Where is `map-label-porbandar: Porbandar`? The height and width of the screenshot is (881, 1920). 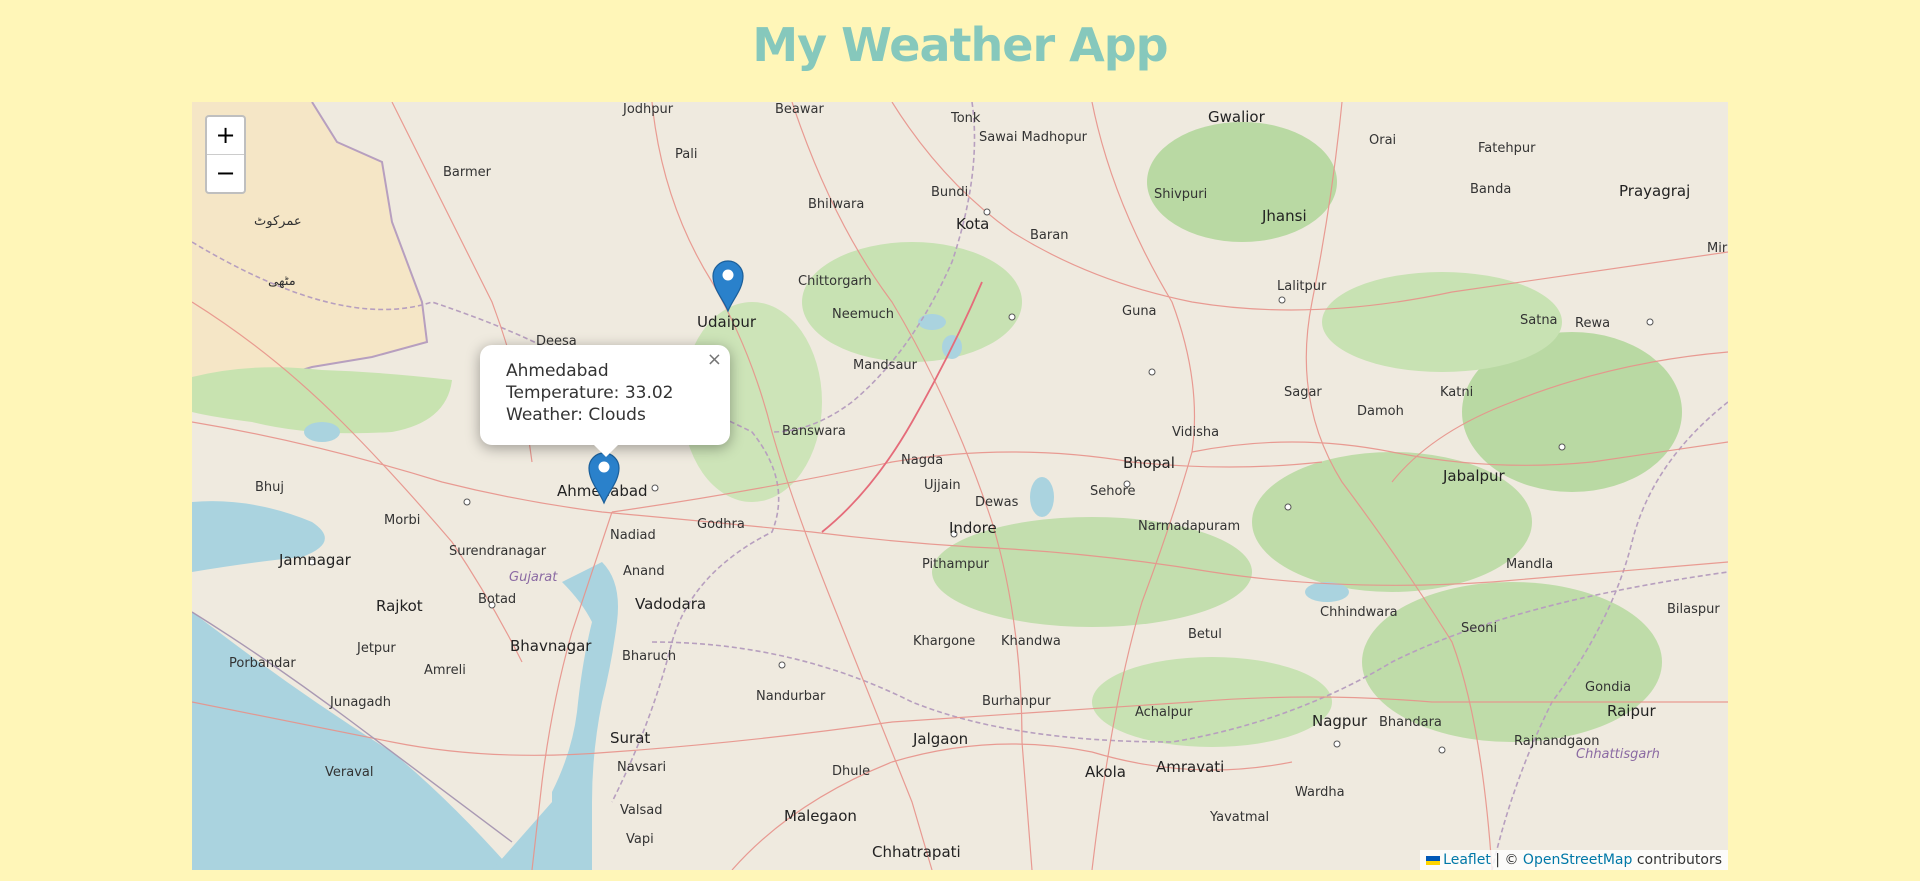
map-label-porbandar: Porbandar is located at coordinates (262, 663).